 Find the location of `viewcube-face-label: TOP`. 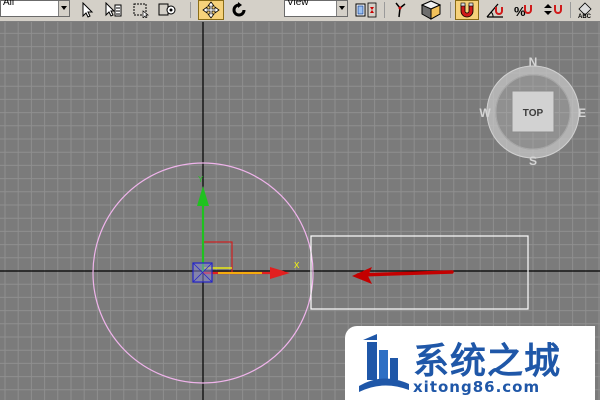

viewcube-face-label: TOP is located at coordinates (533, 113).